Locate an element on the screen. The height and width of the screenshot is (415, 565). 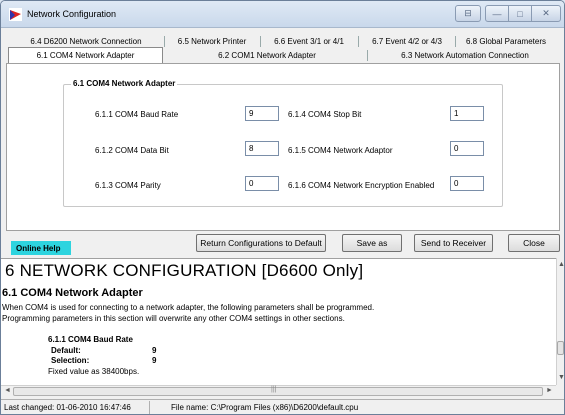
help-default-value: 9 is located at coordinates (154, 350).